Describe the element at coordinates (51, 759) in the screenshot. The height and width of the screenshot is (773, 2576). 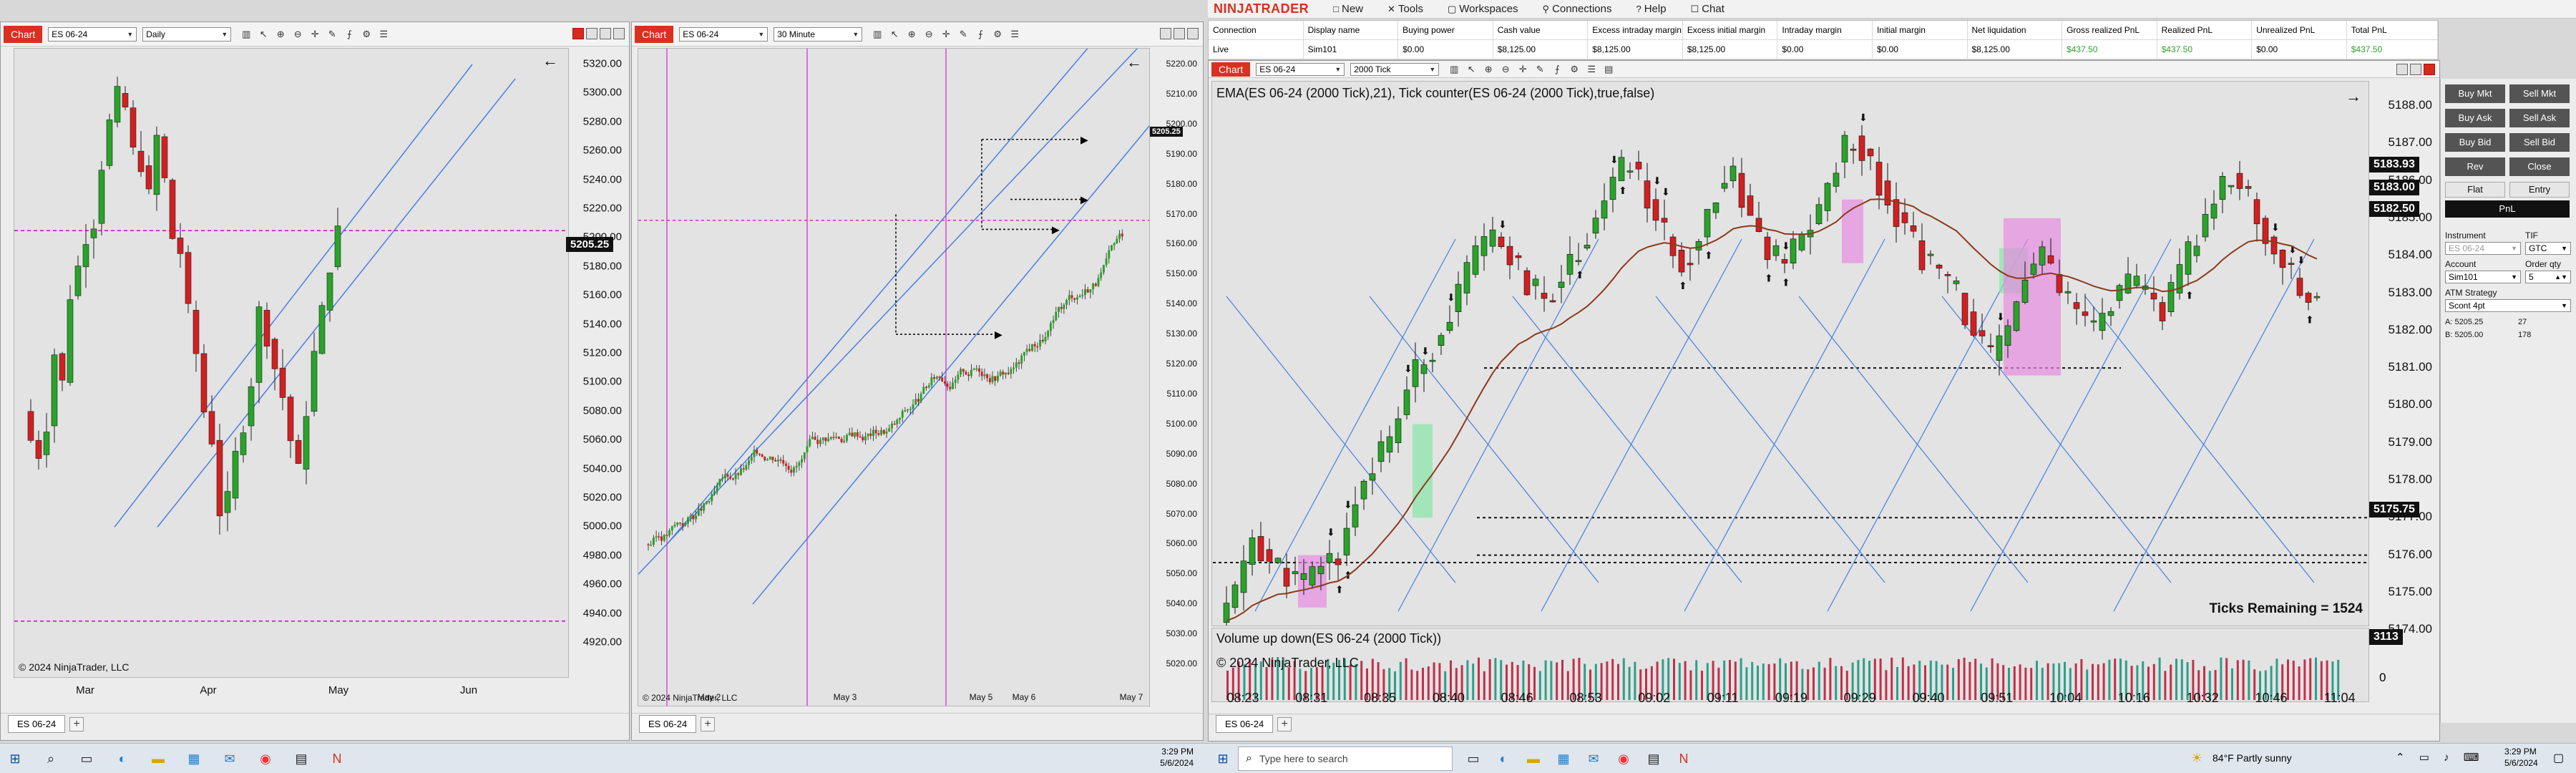
I see `search-icon: ⌕` at that location.